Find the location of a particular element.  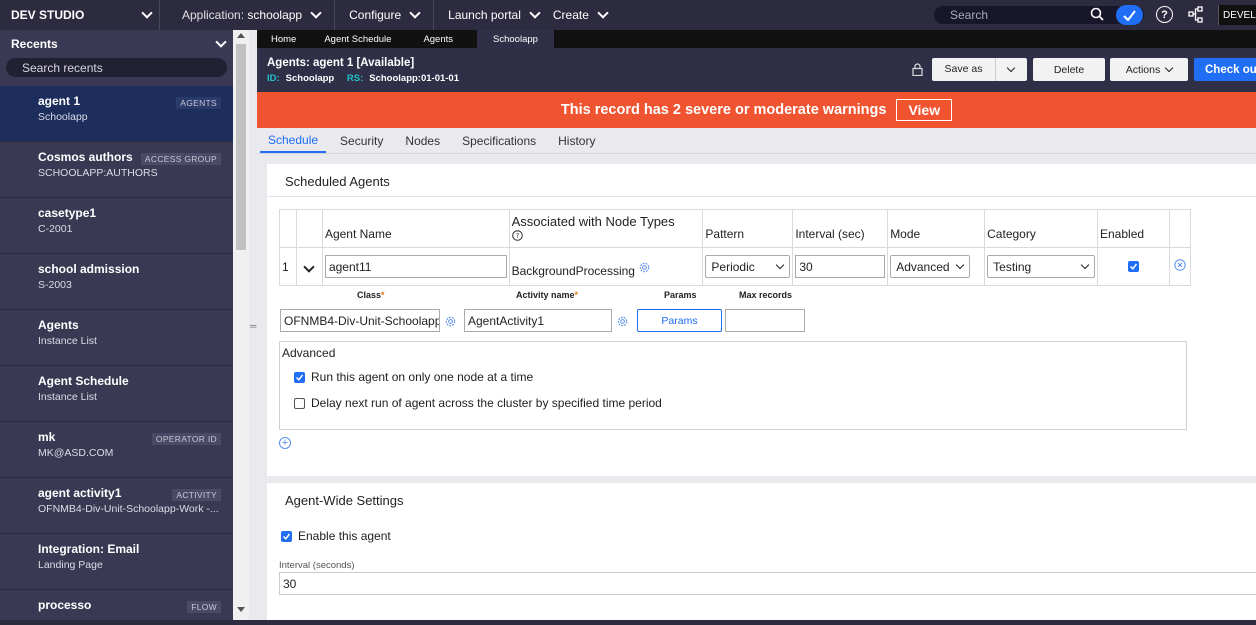

enable-agent-checkbox is located at coordinates (286, 536).